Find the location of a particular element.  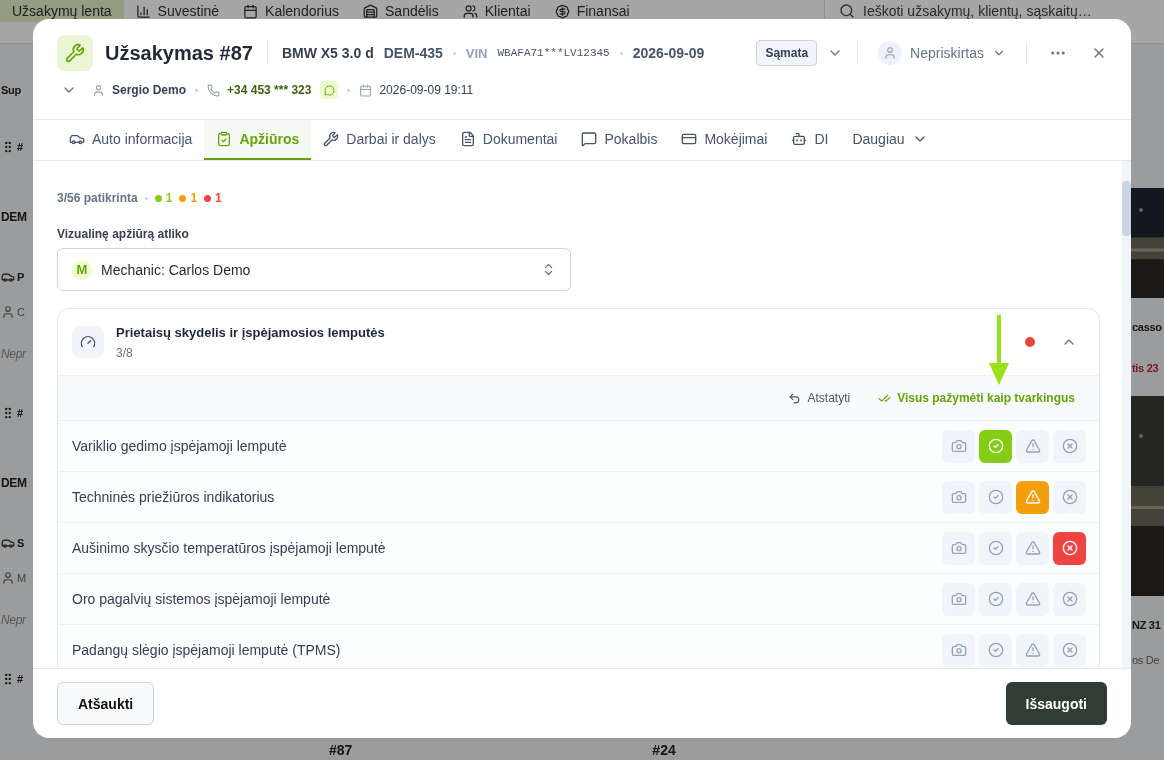

check-item-label: Padangų slėgio įspėjamoji lemputė (TPMS) is located at coordinates (207, 650).